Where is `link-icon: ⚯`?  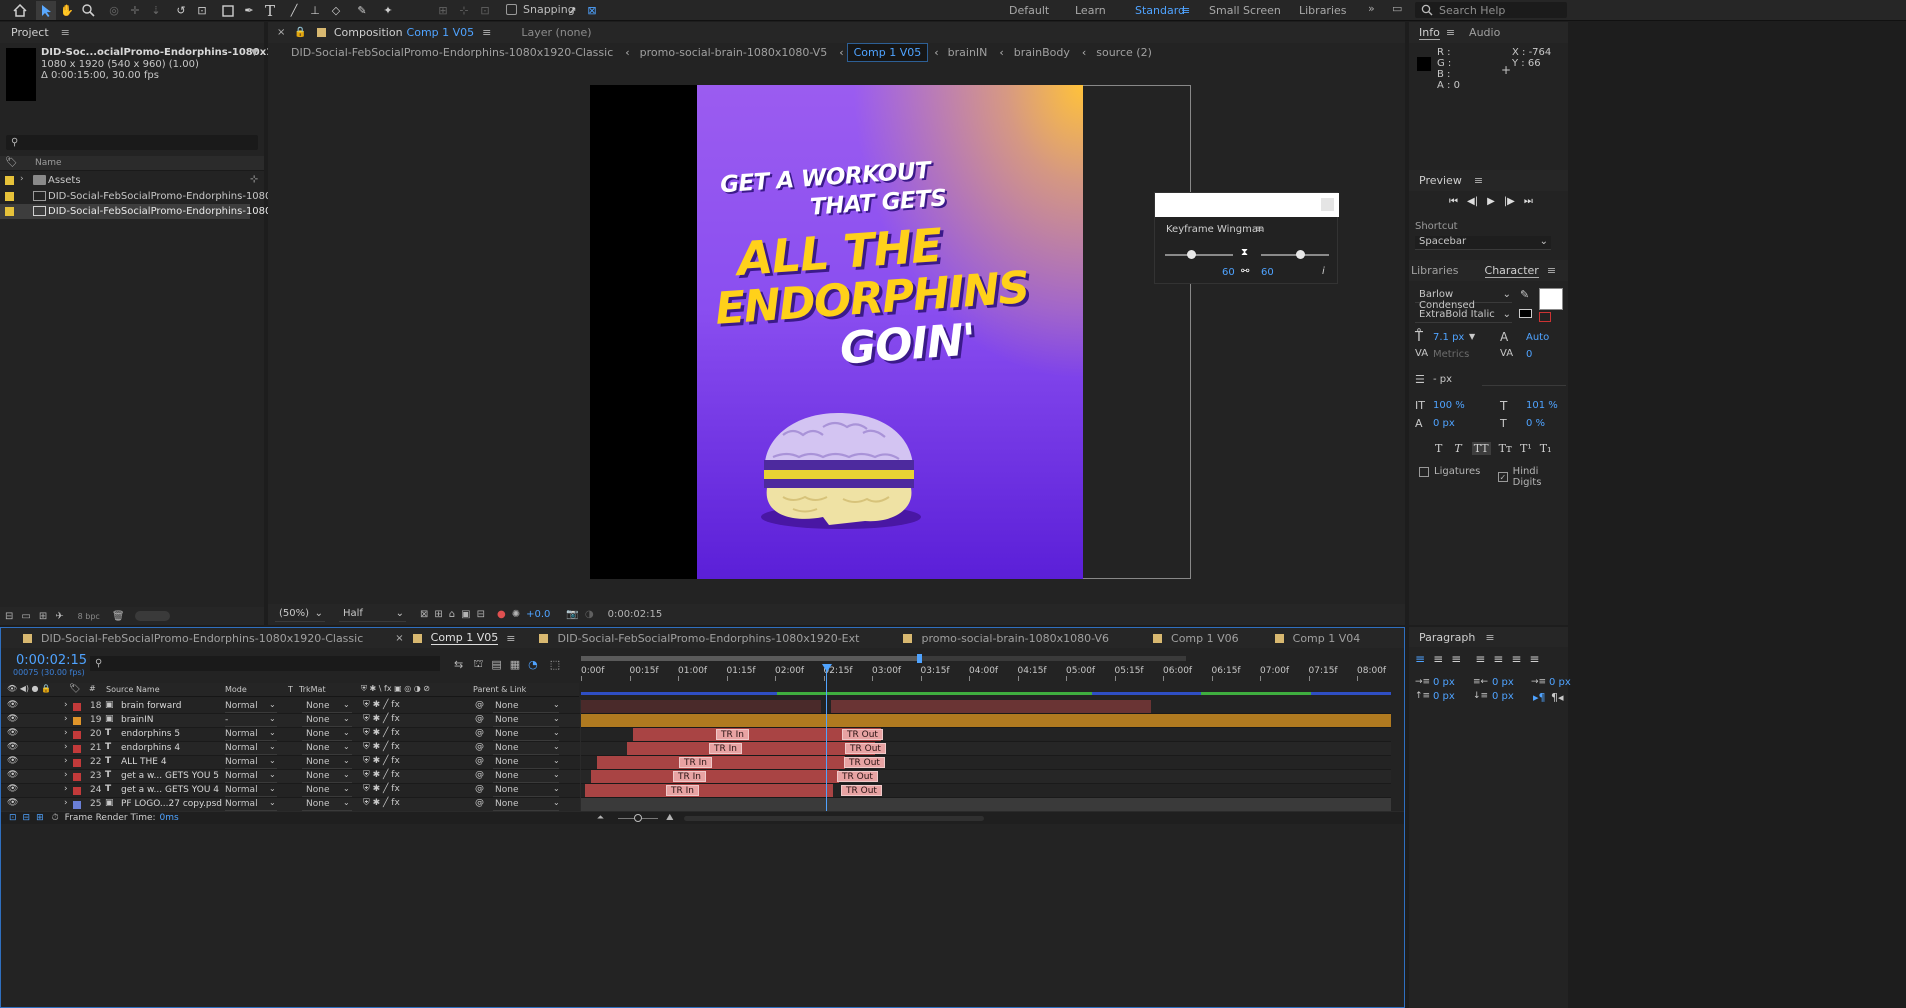 link-icon: ⚯ is located at coordinates (1245, 271).